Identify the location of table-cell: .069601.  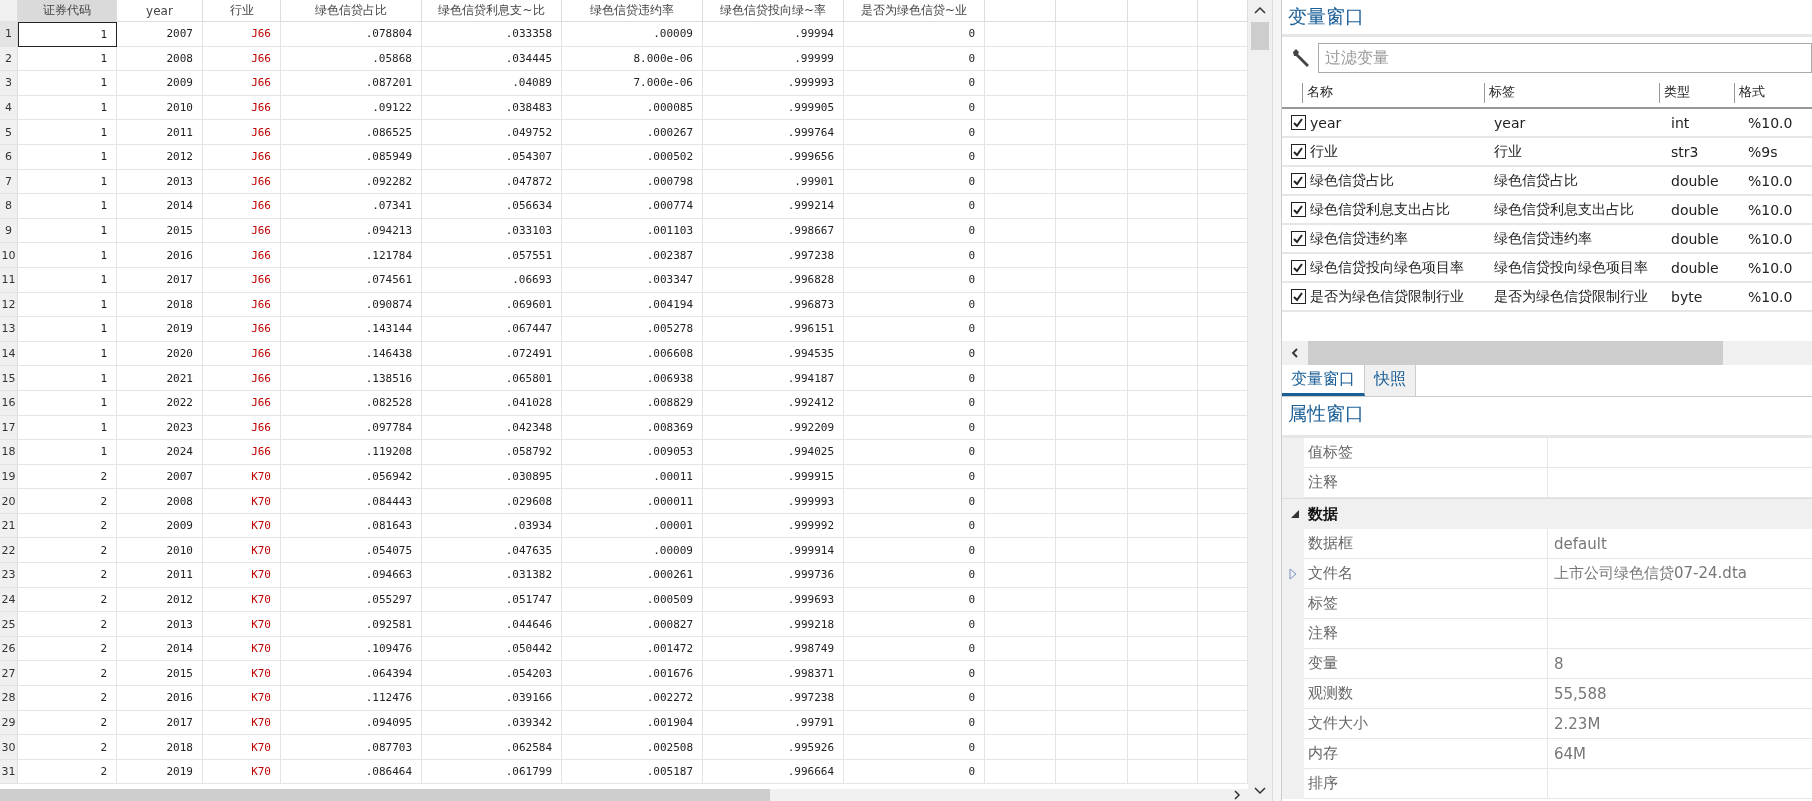
(492, 305).